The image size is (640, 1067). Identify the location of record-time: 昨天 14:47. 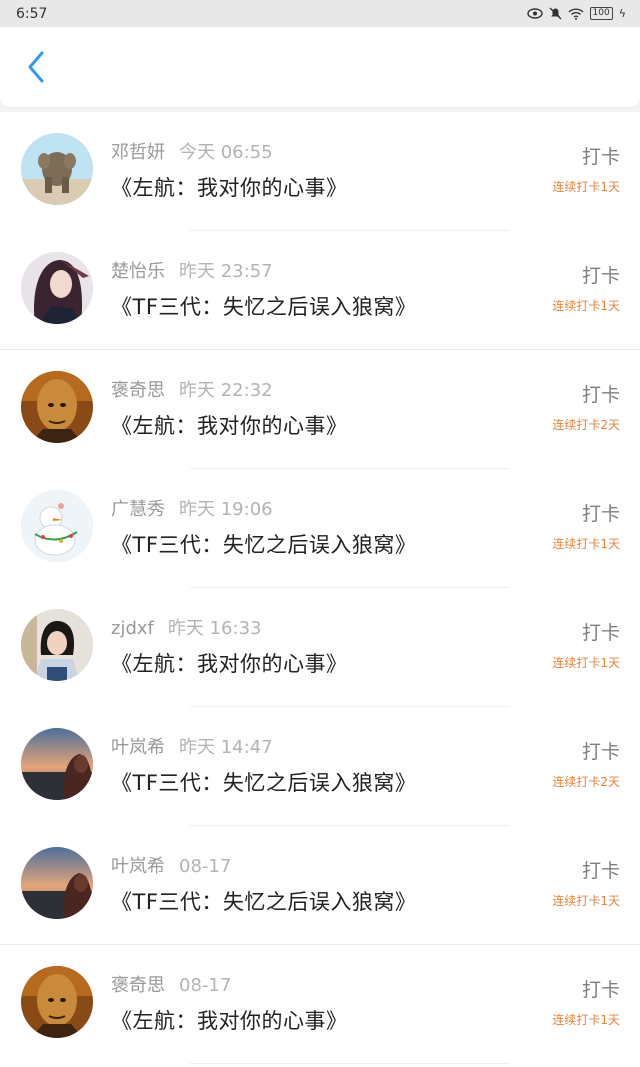
(226, 747).